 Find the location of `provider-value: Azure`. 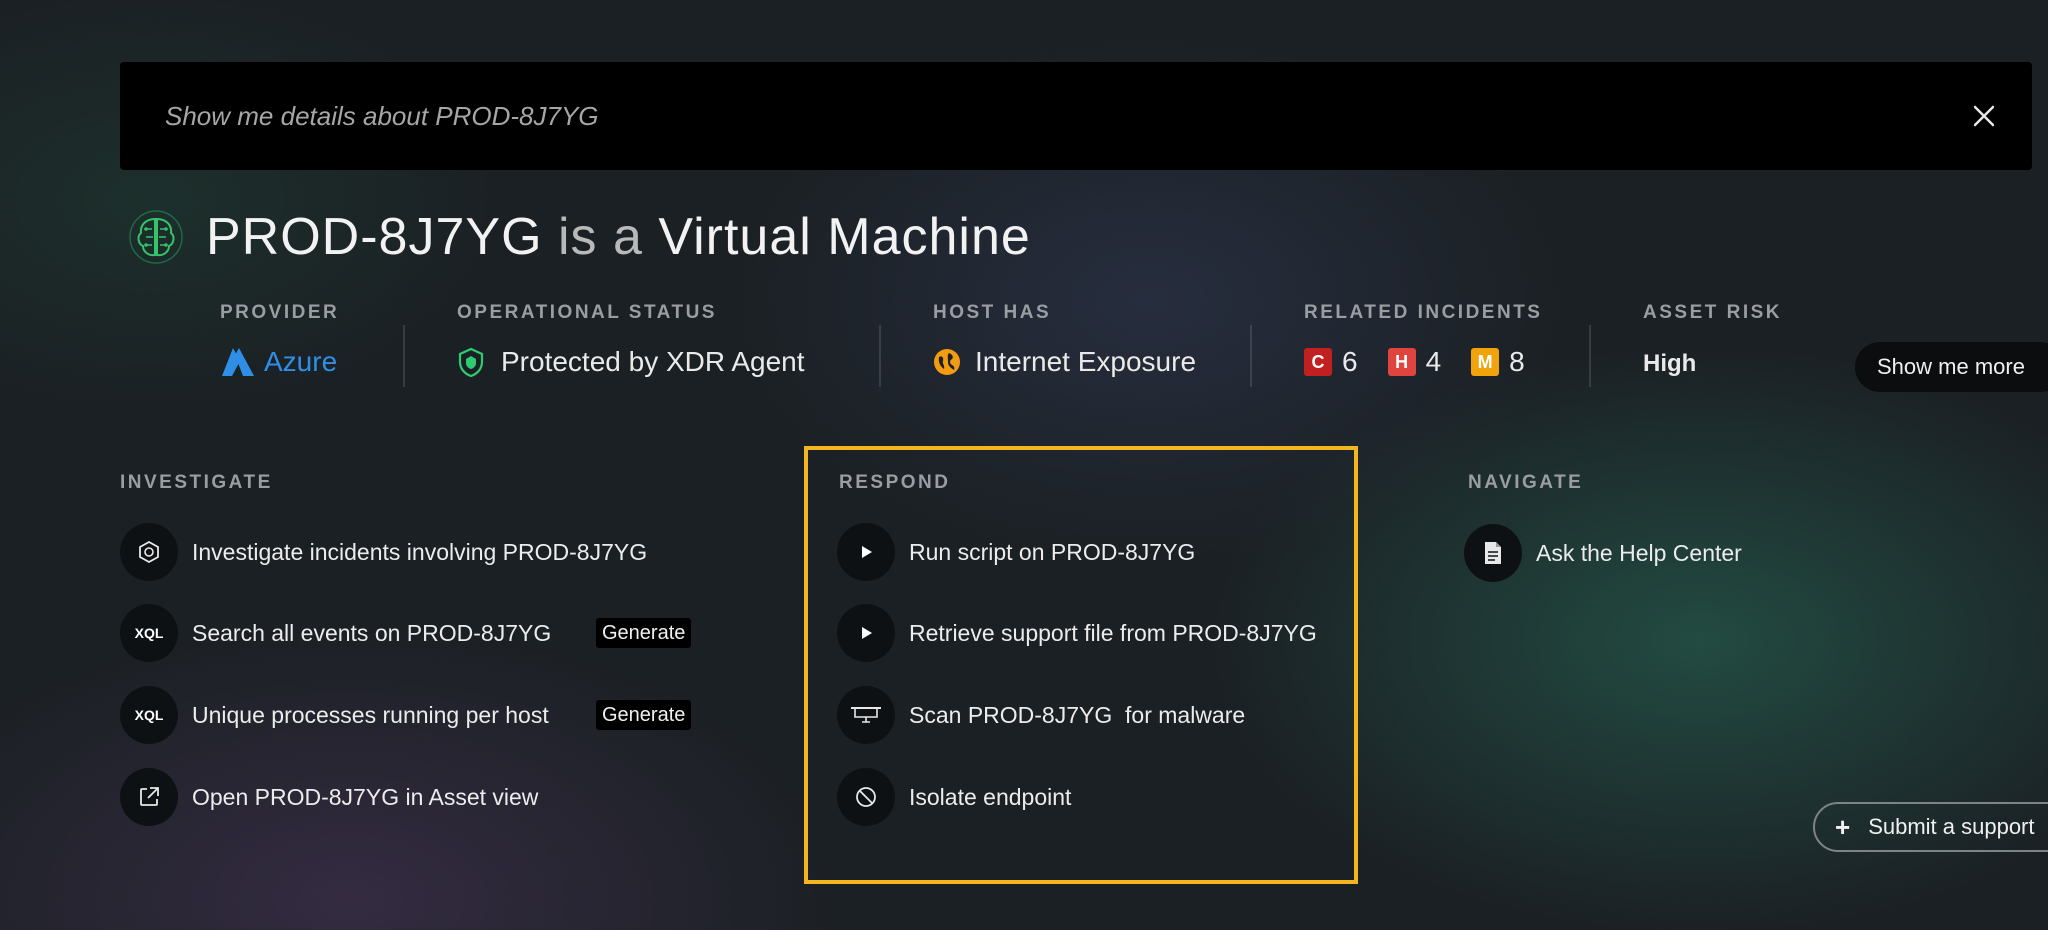

provider-value: Azure is located at coordinates (279, 362).